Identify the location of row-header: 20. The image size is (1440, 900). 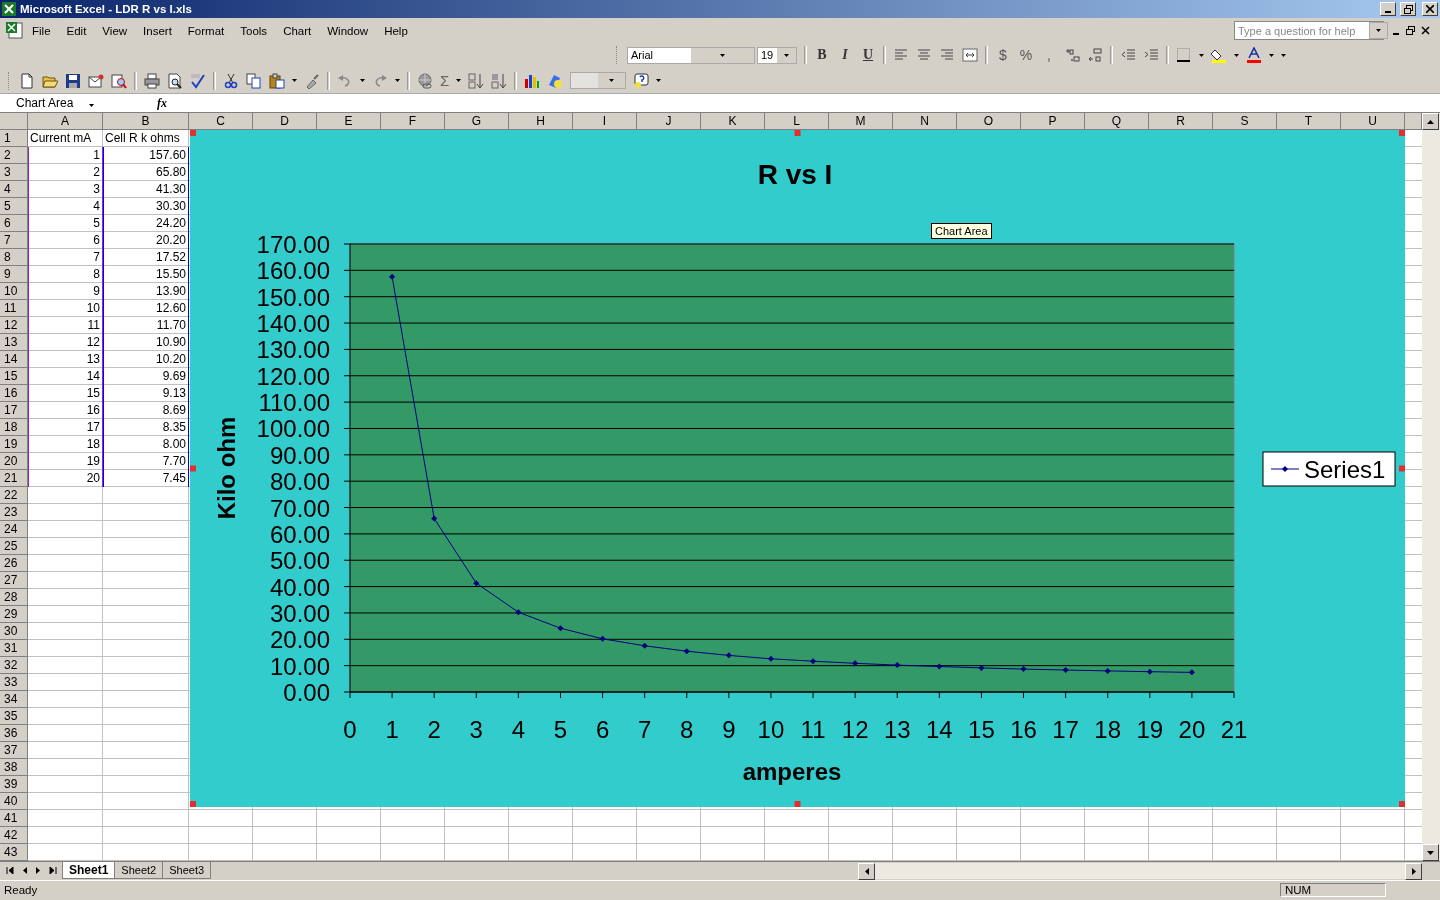
(14, 462).